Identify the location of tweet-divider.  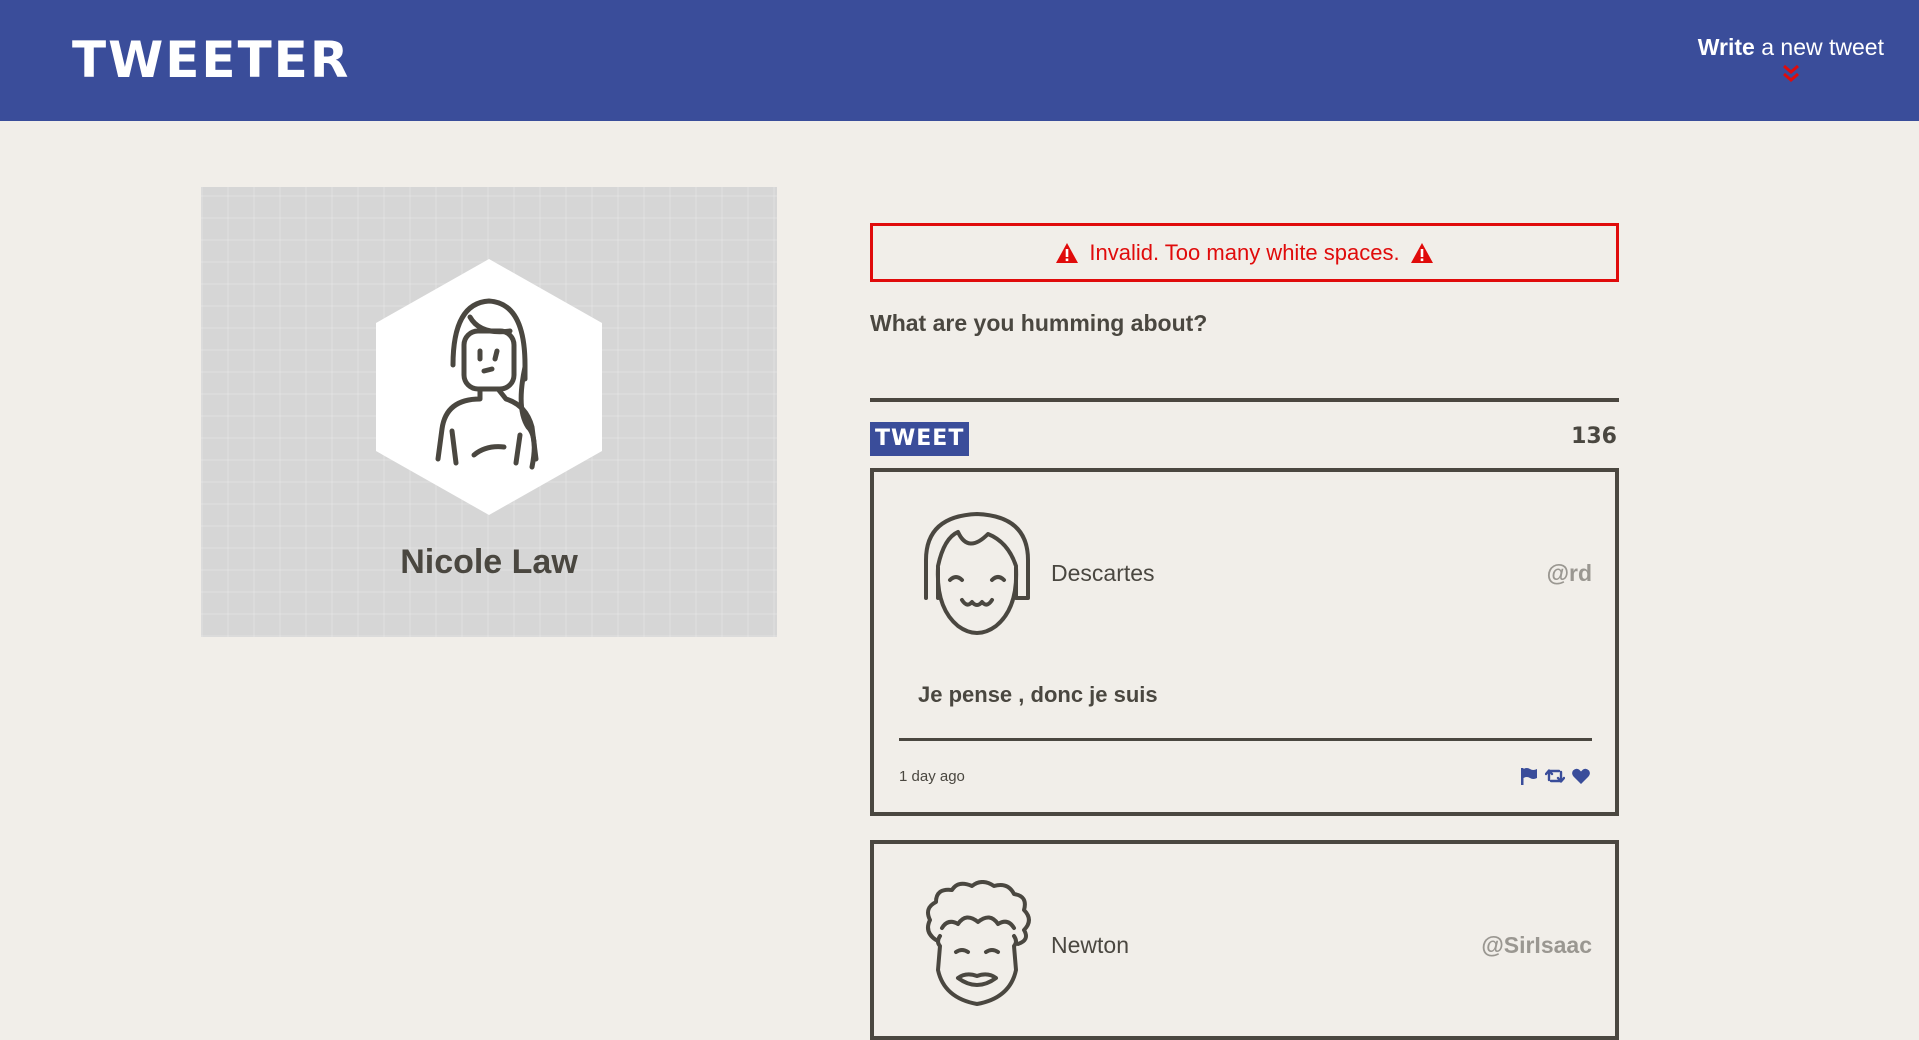
(1245, 739).